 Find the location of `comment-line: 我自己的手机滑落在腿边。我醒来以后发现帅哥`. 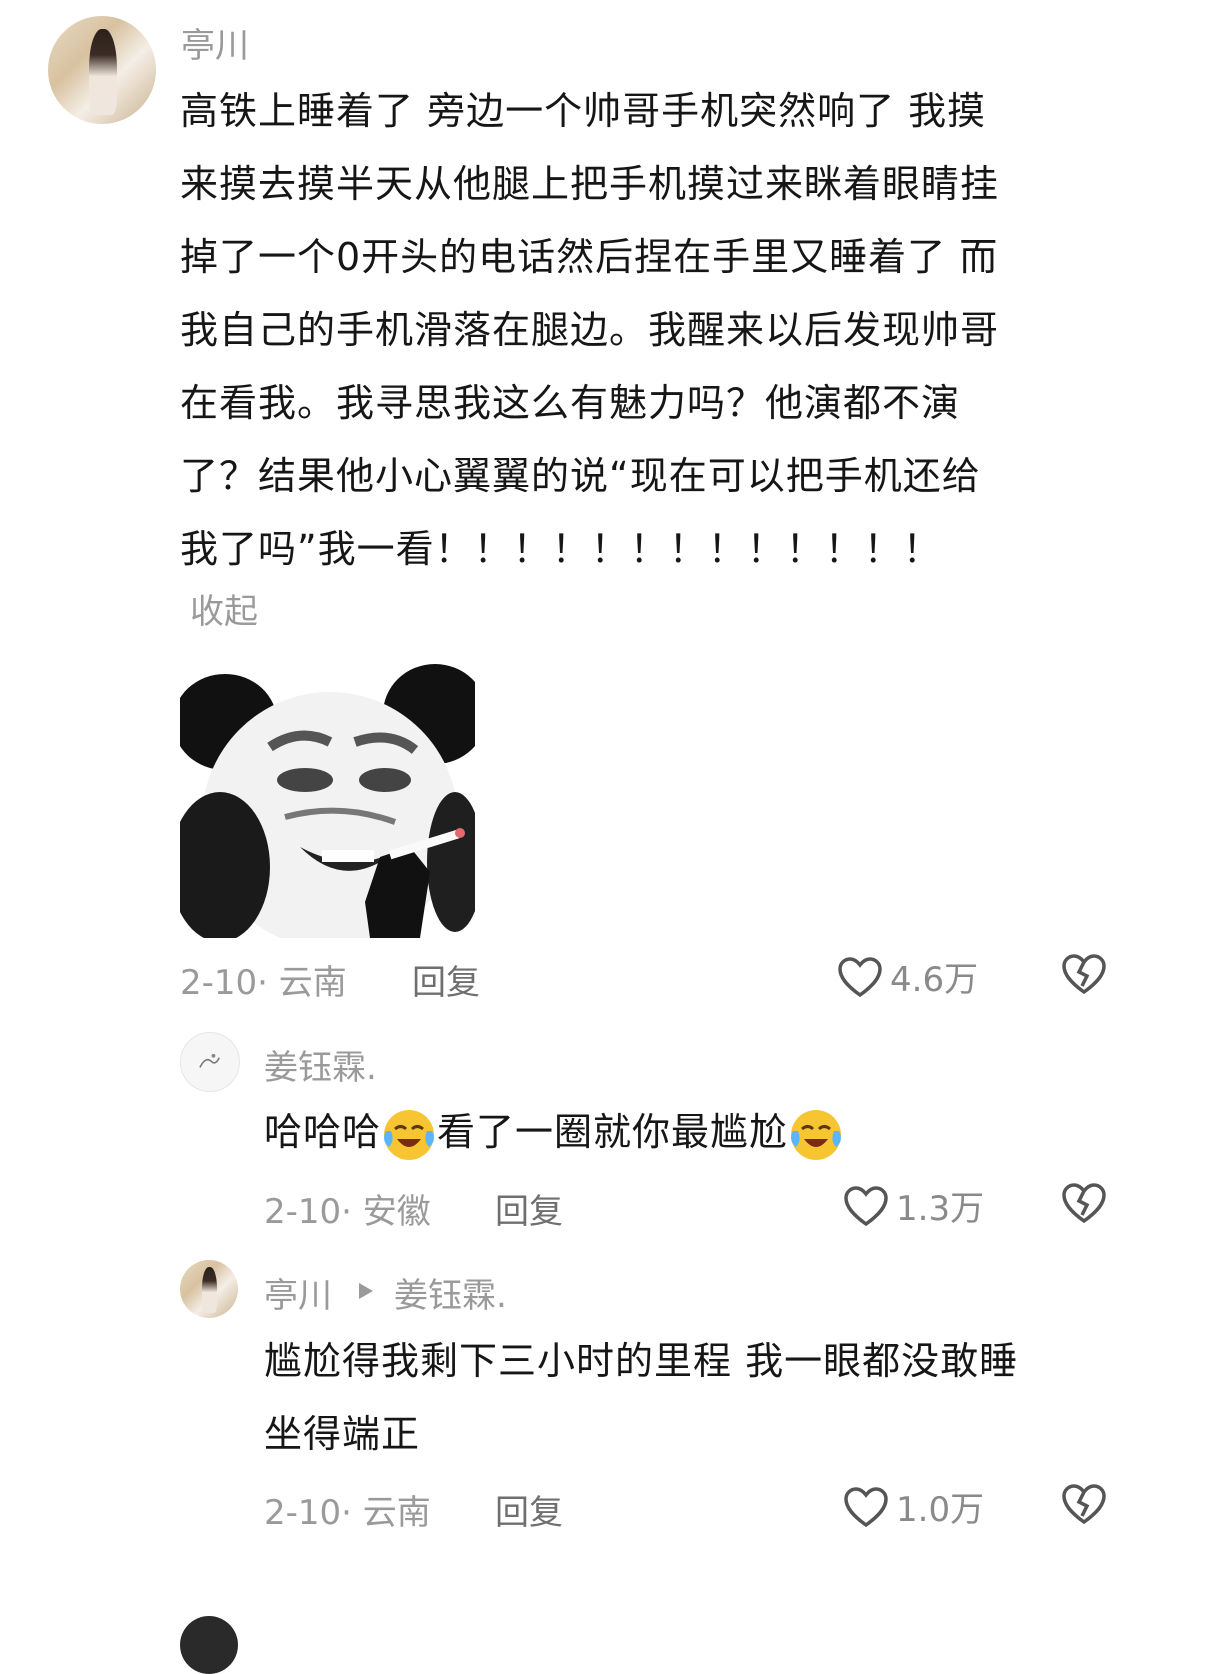

comment-line: 我自己的手机滑落在腿边。我醒来以后发现帅哥 is located at coordinates (590, 330).